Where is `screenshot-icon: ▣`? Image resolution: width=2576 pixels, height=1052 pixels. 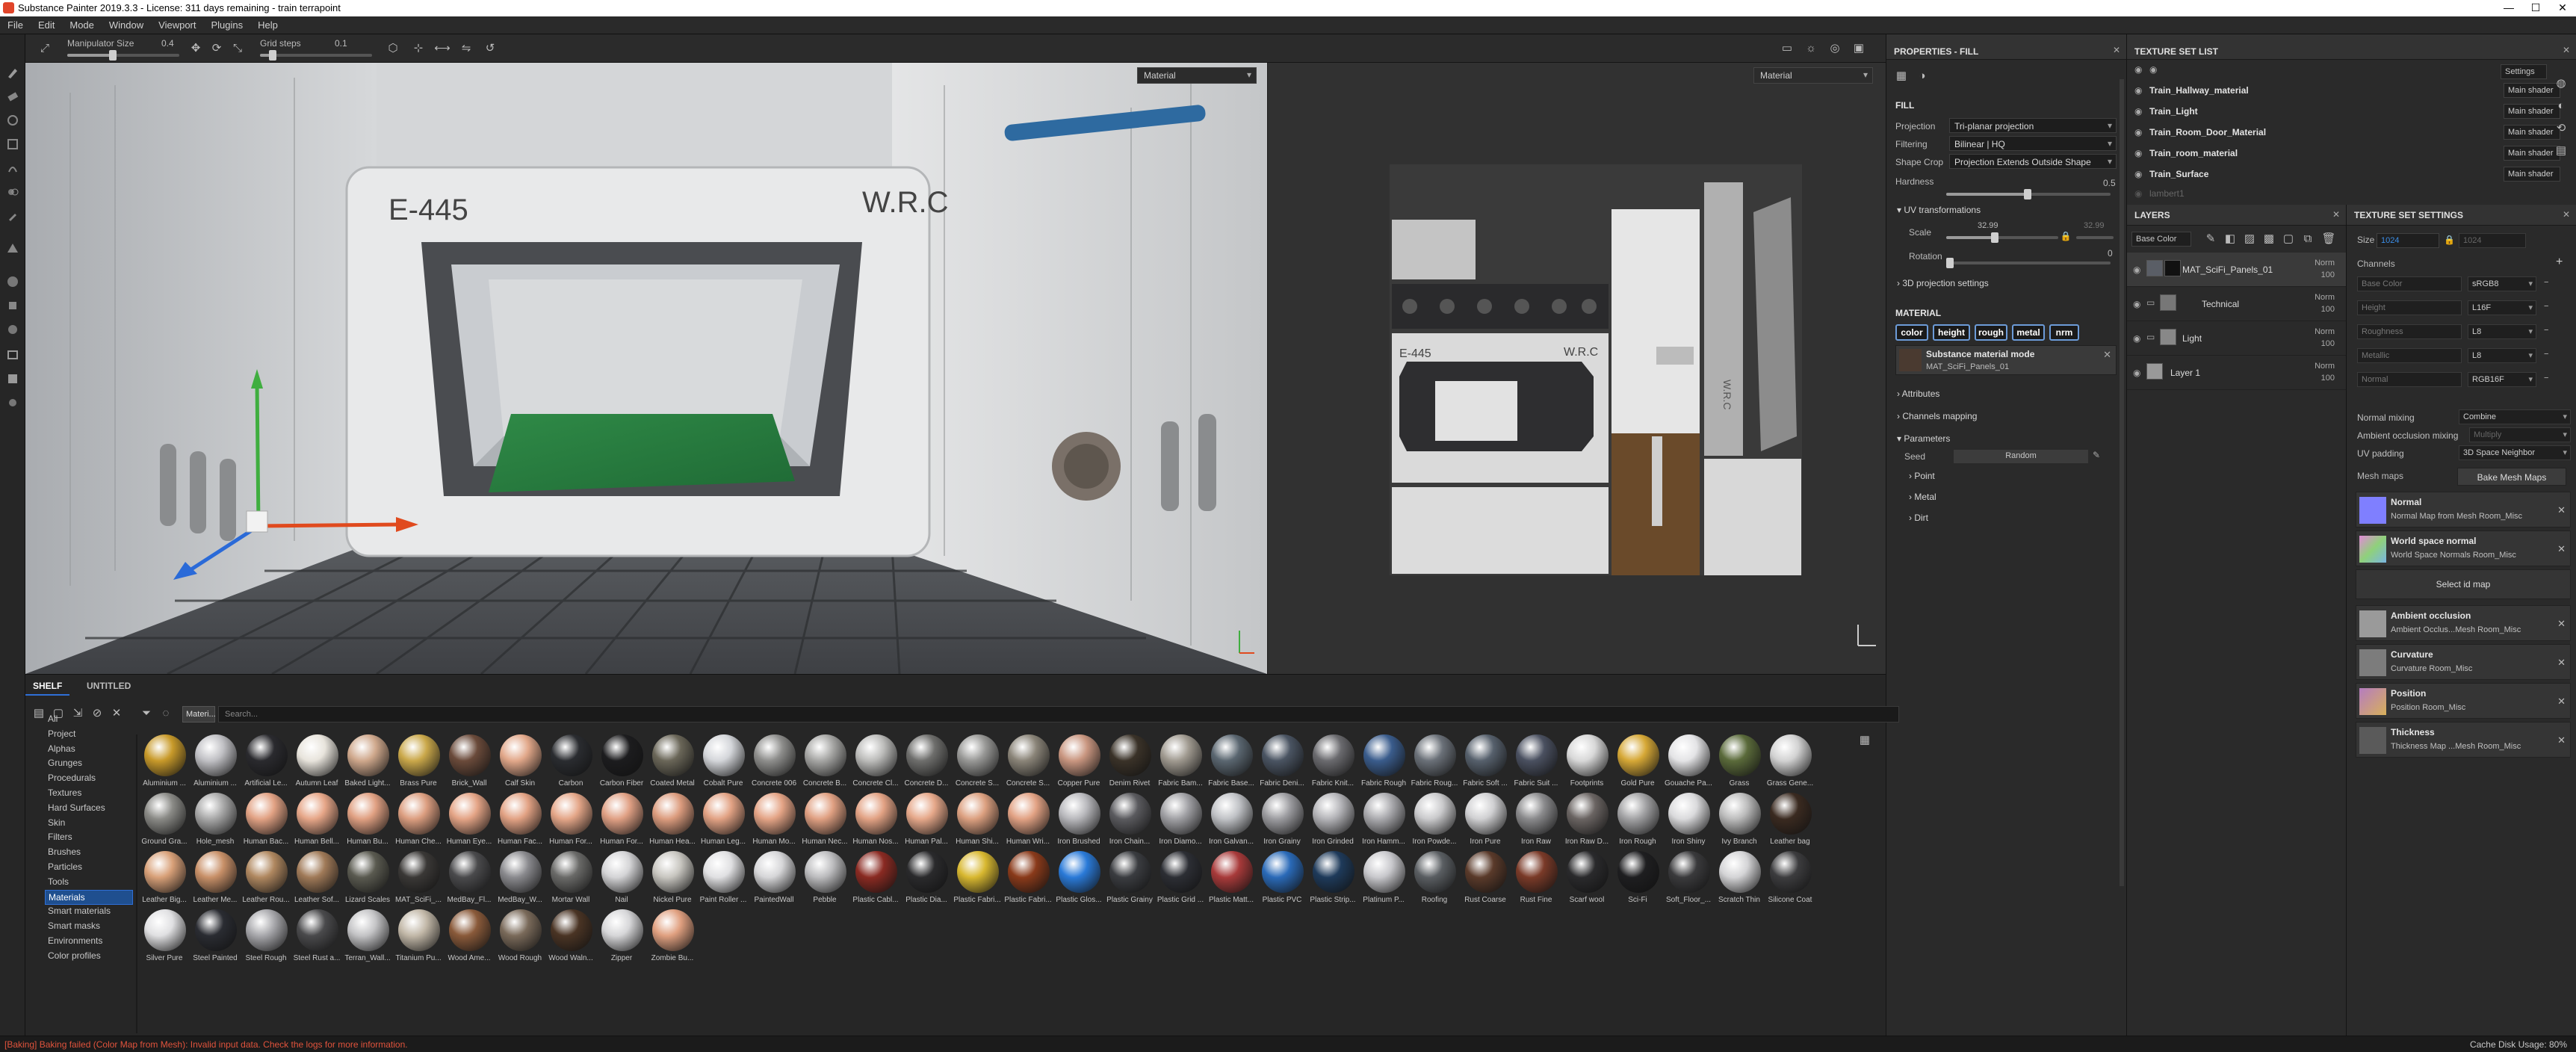
screenshot-icon: ▣ is located at coordinates (1859, 49).